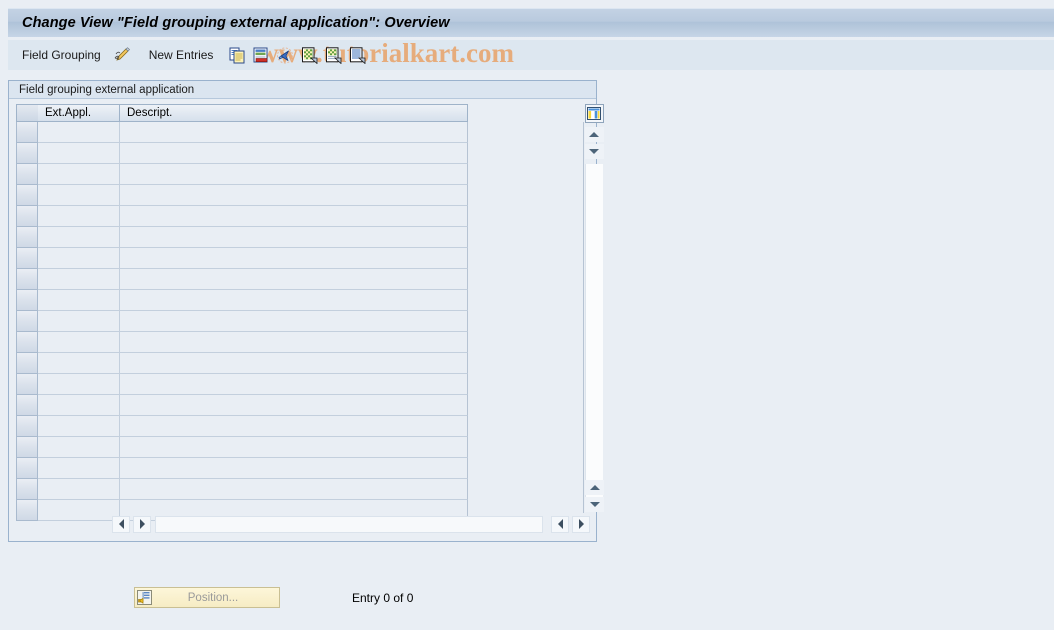 The height and width of the screenshot is (630, 1054). Describe the element at coordinates (560, 524) in the screenshot. I see `scroll-left-icon-secondary` at that location.